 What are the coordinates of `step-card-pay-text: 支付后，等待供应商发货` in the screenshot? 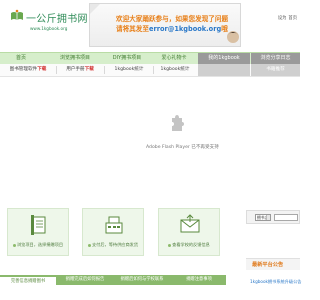 It's located at (115, 244).